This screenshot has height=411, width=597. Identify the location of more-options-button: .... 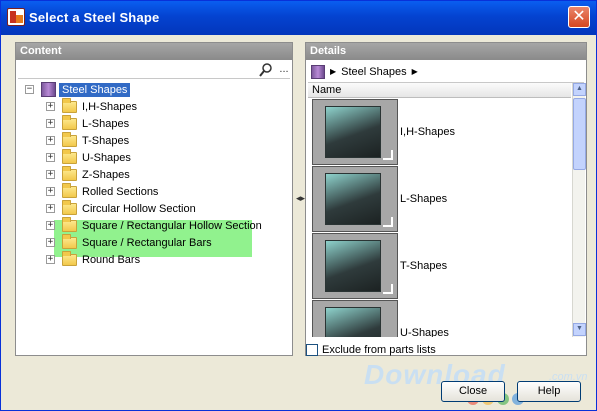
(284, 70).